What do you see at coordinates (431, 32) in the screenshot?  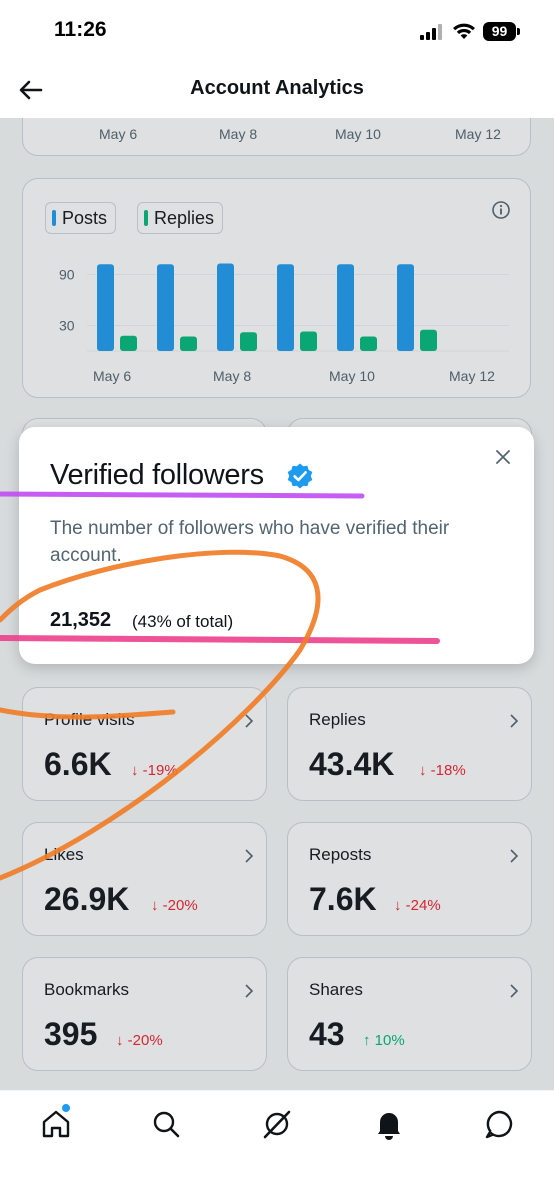 I see `cellular-signal-icon` at bounding box center [431, 32].